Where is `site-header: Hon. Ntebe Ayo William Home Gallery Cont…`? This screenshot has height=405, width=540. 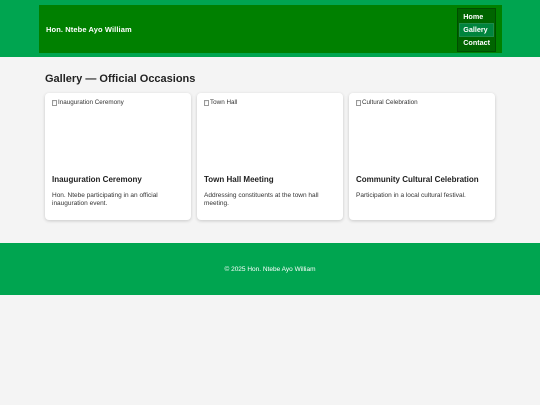 site-header: Hon. Ntebe Ayo William Home Gallery Cont… is located at coordinates (270, 29).